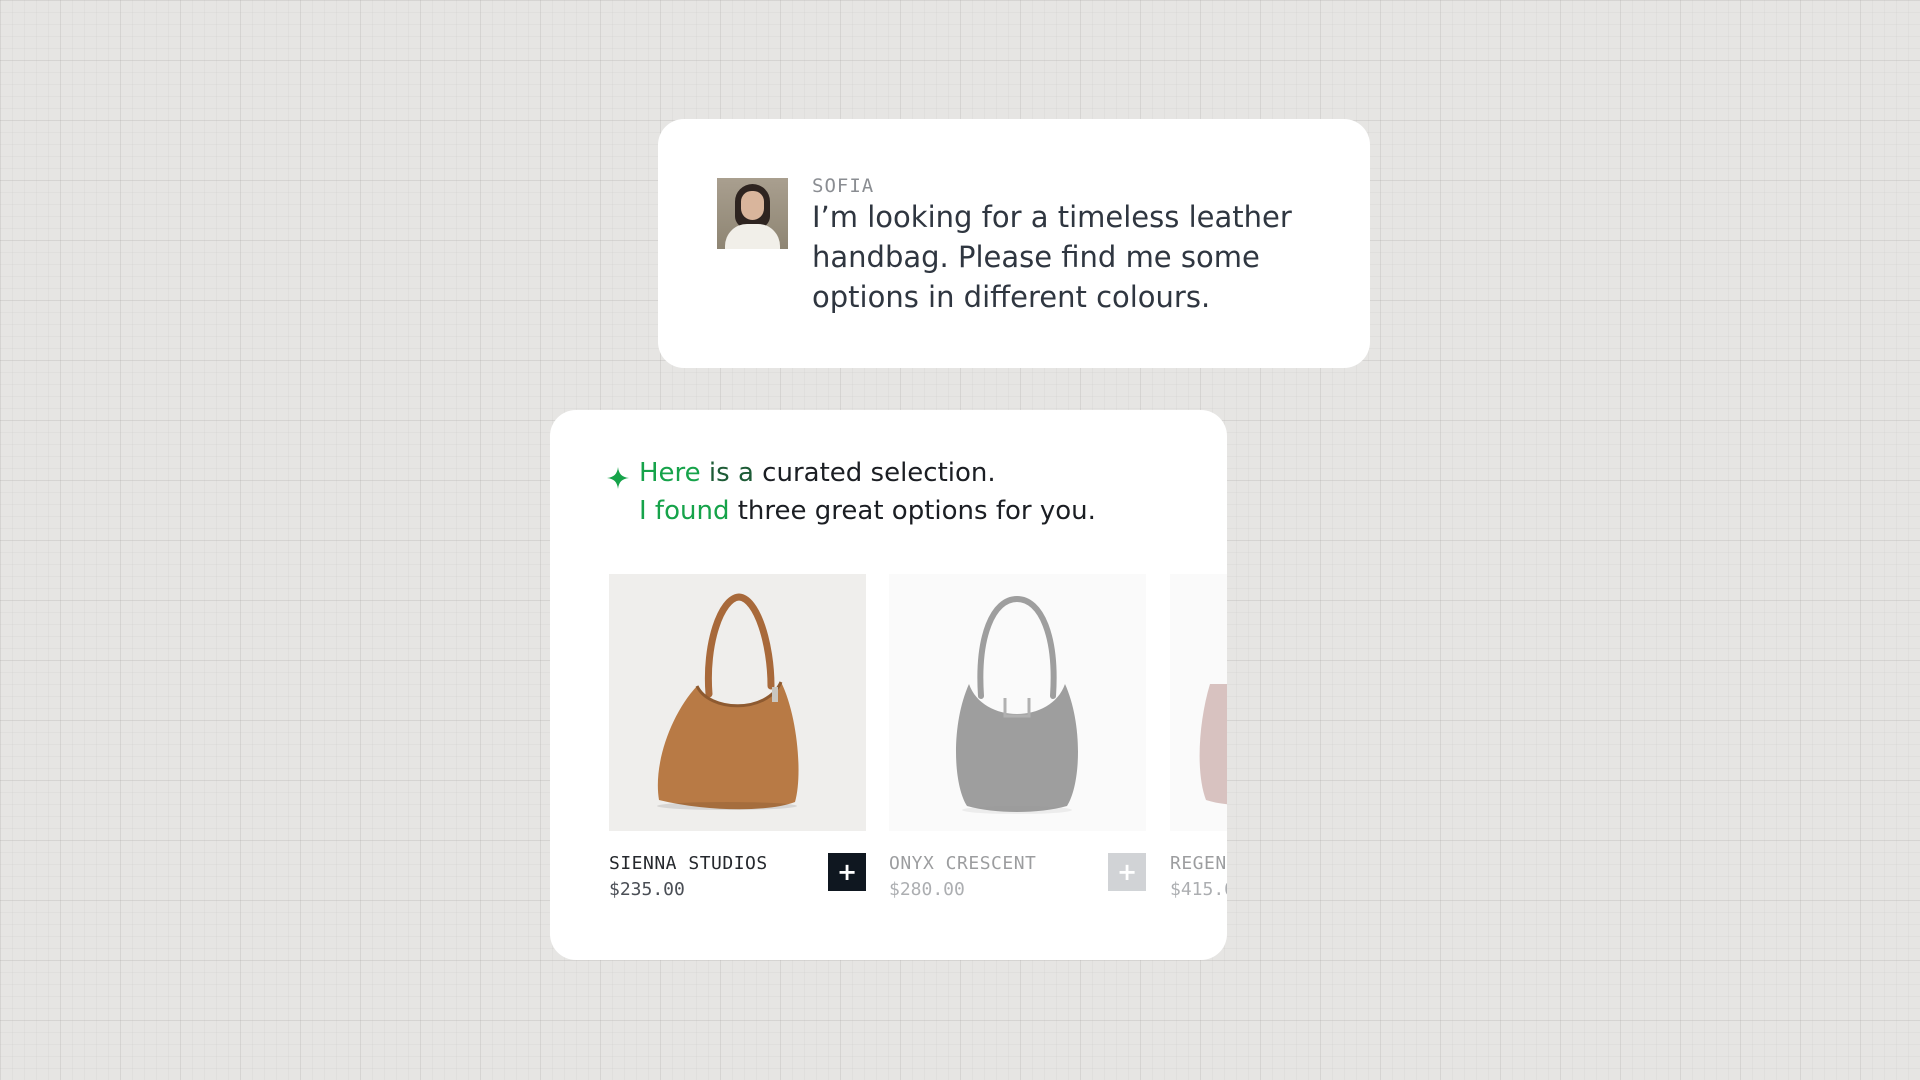 The image size is (1920, 1080). Describe the element at coordinates (1198, 889) in the screenshot. I see `product-price: $415.00` at that location.